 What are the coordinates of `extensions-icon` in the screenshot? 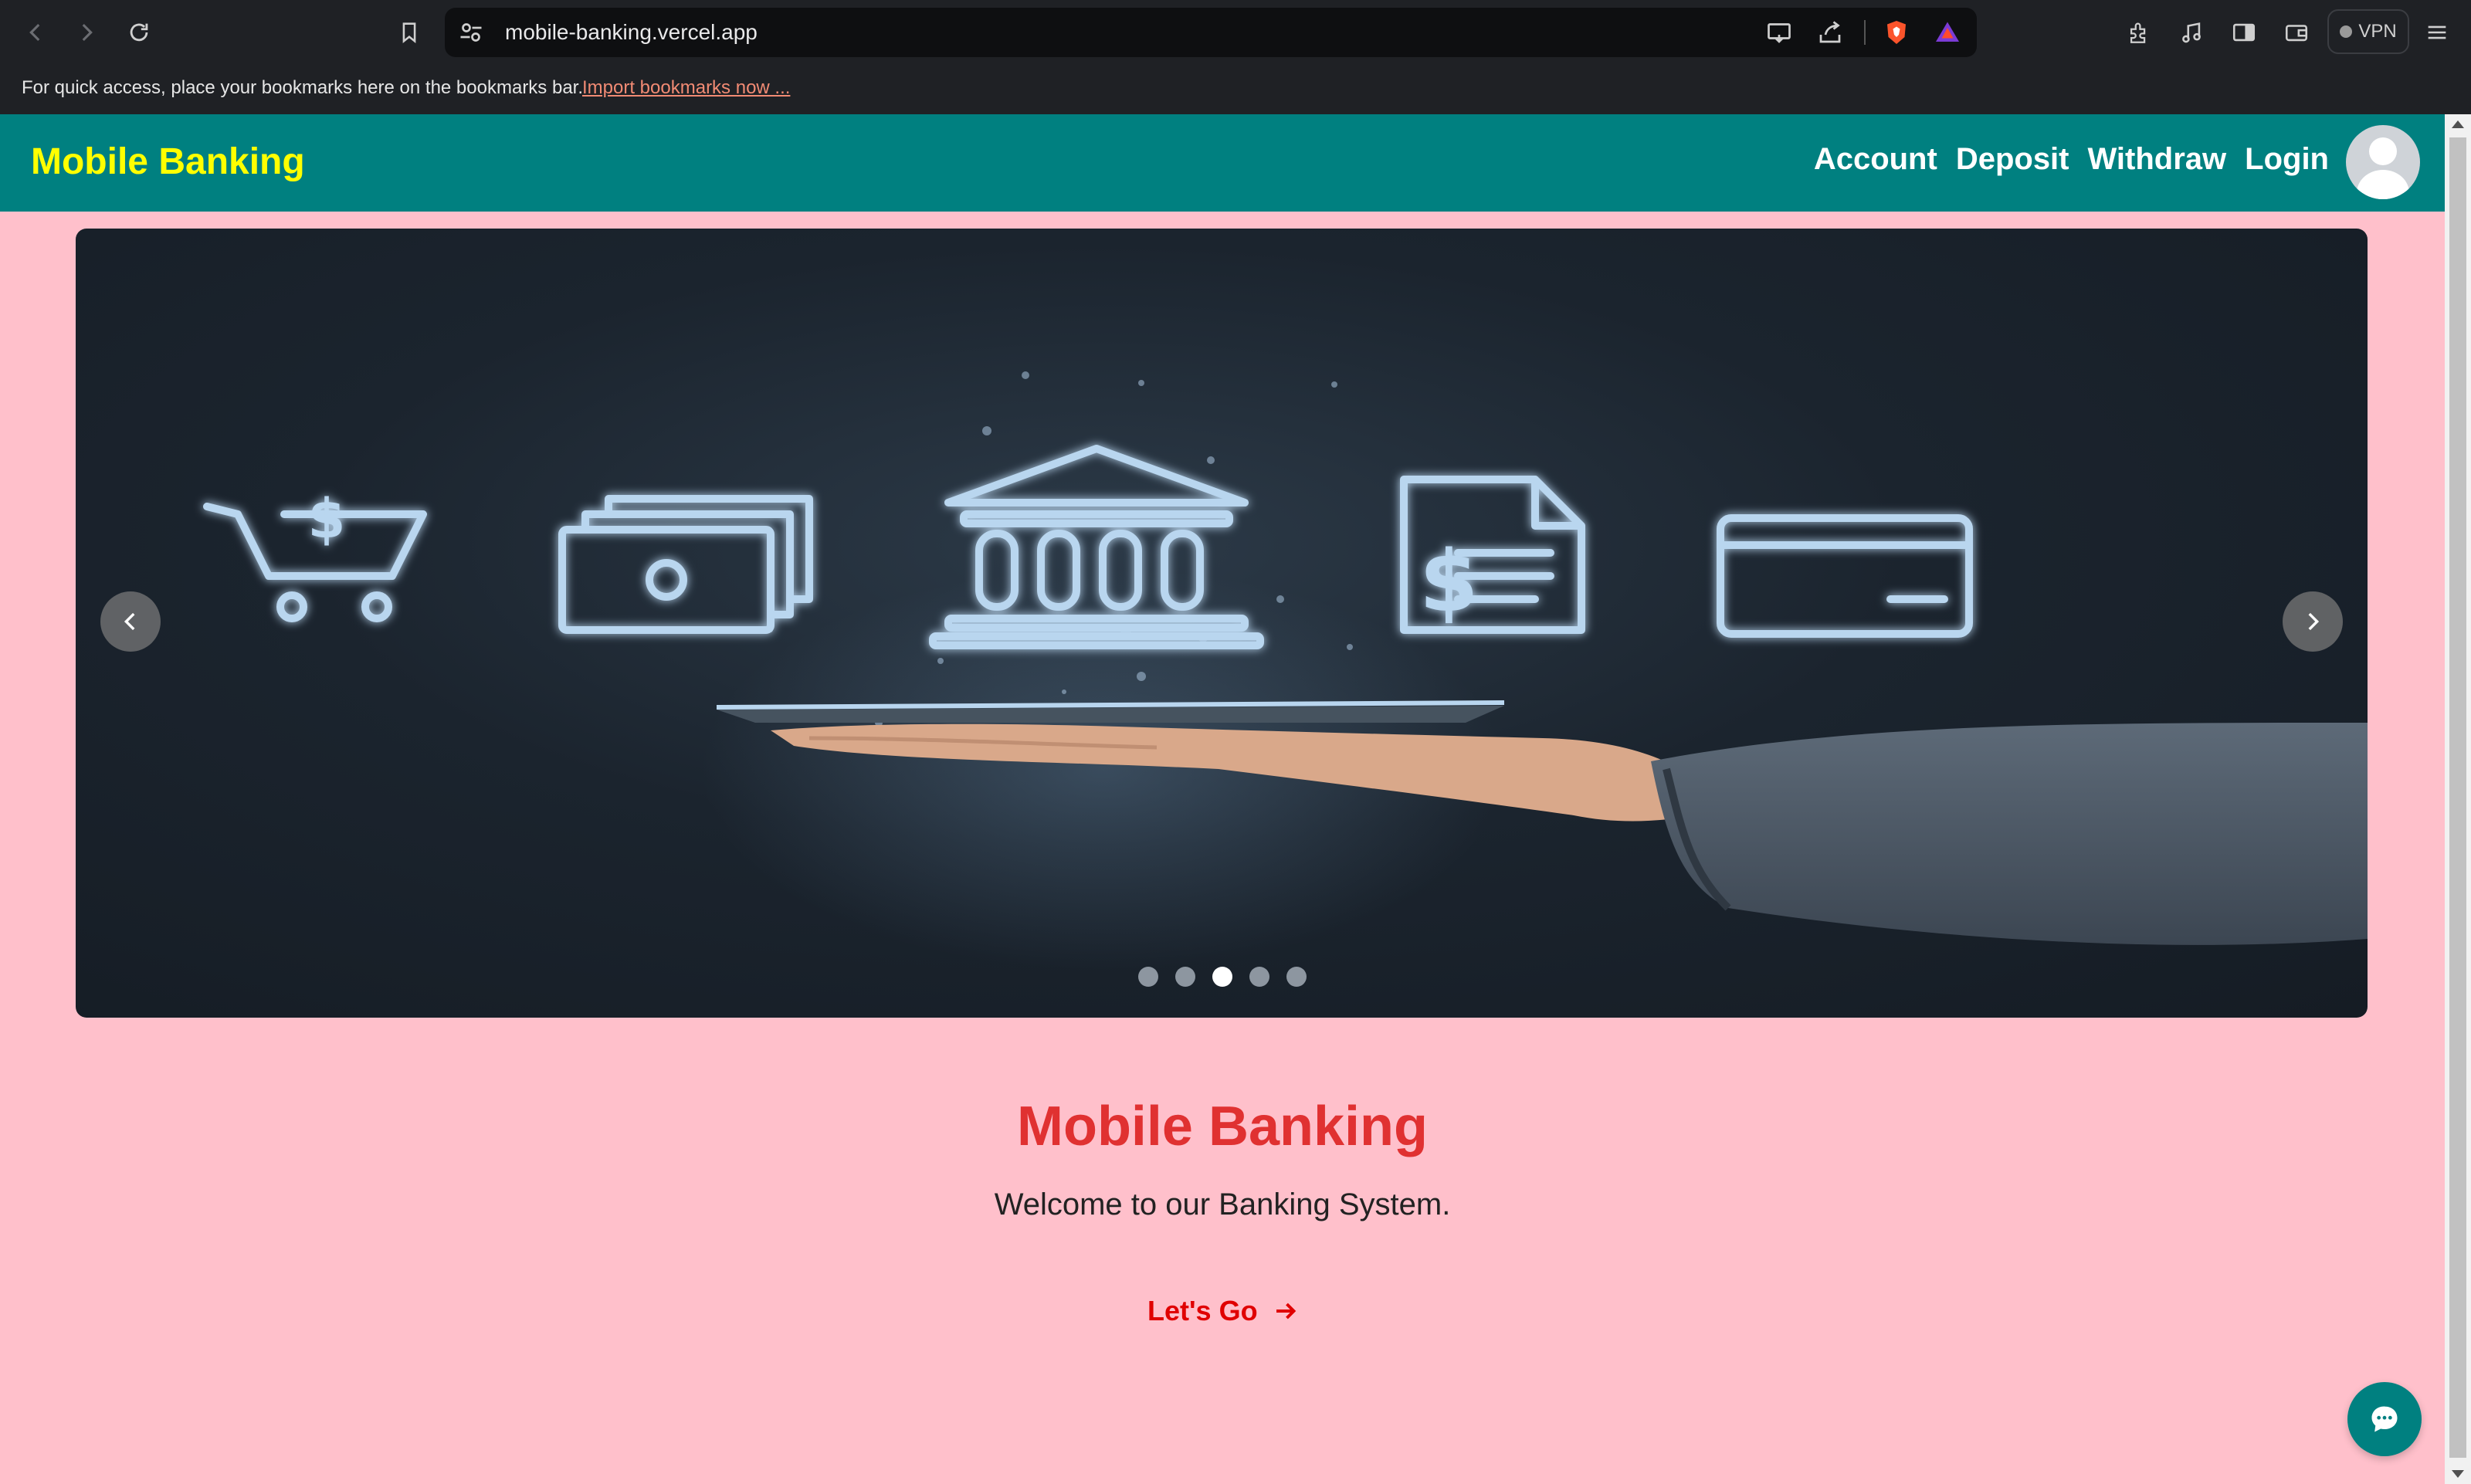 It's located at (2138, 32).